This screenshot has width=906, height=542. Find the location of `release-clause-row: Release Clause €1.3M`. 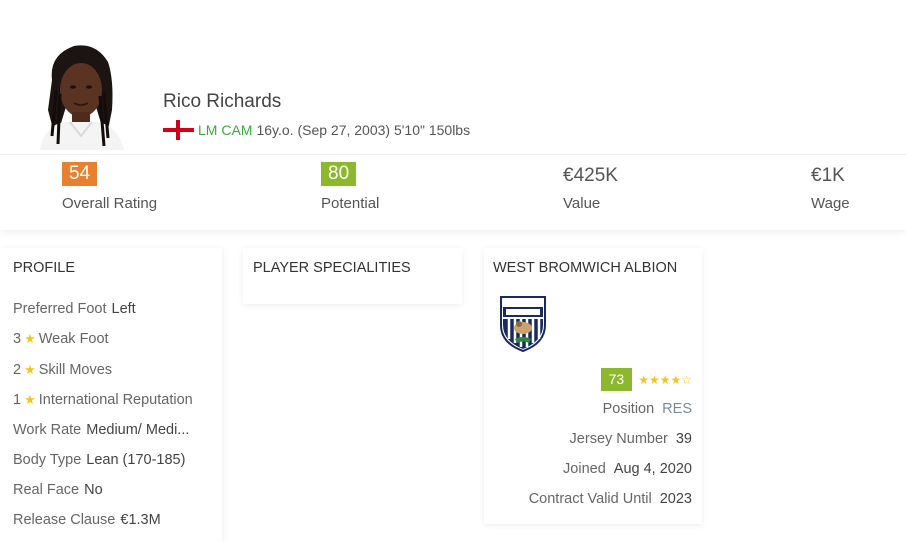

release-clause-row: Release Clause €1.3M is located at coordinates (87, 520).